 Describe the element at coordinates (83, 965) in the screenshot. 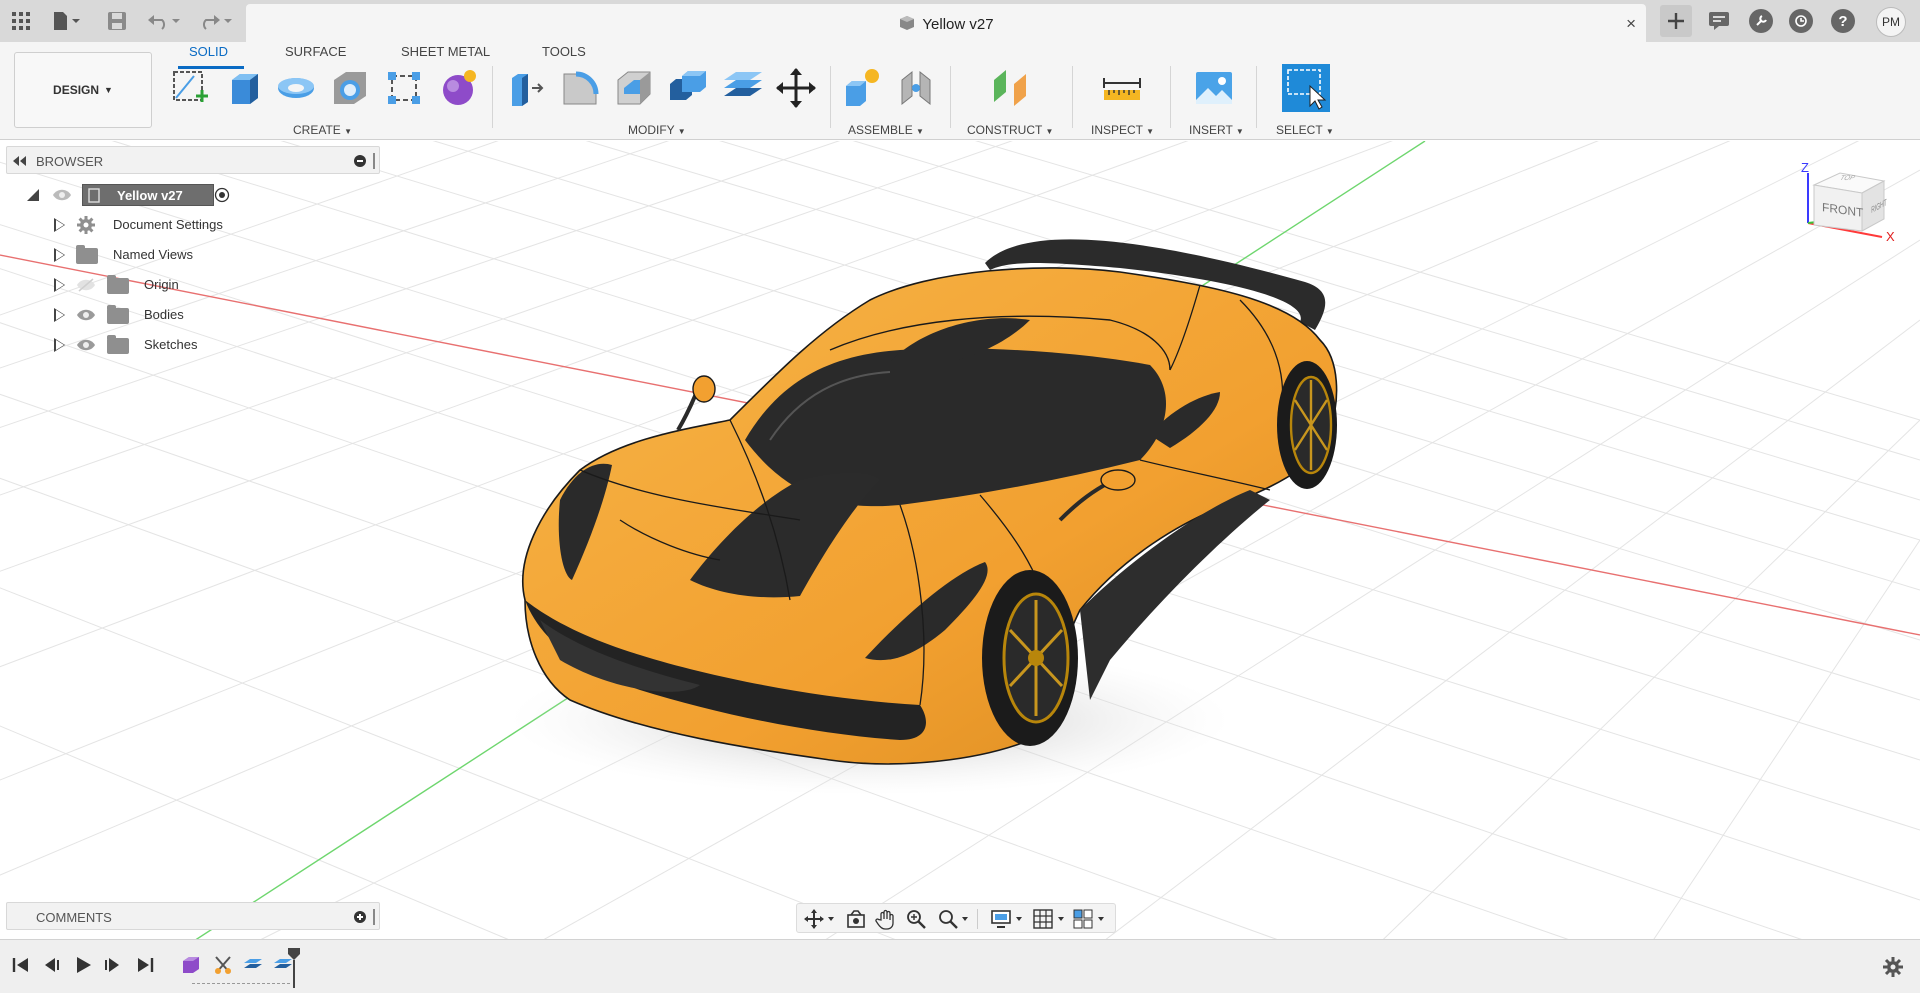

I see `play-icon` at that location.